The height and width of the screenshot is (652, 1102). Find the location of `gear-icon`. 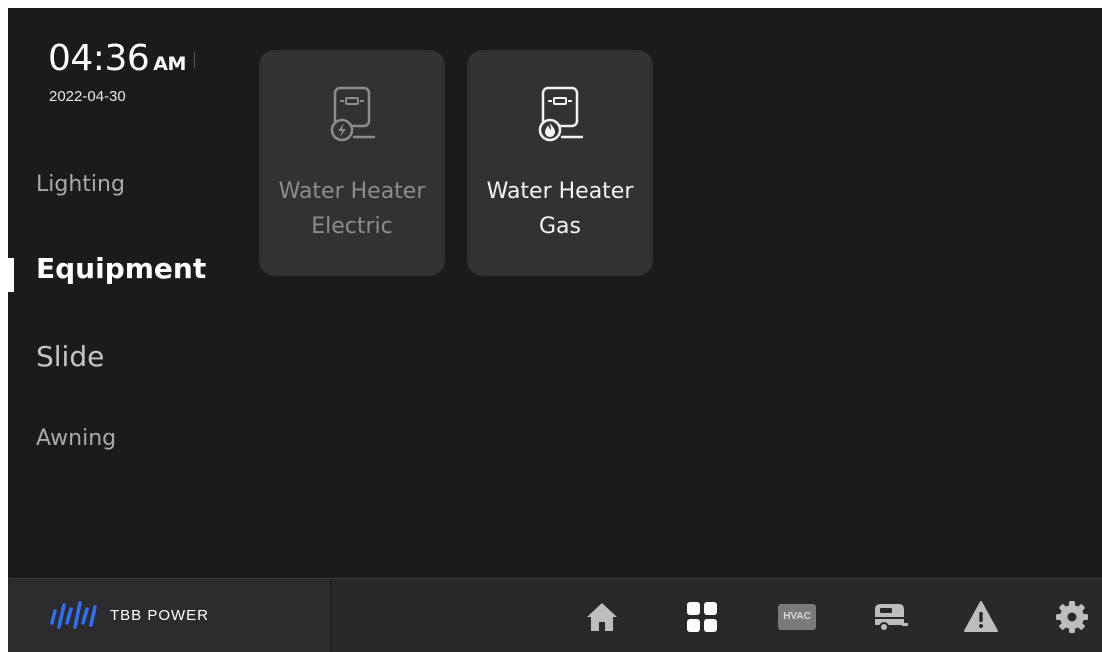

gear-icon is located at coordinates (1072, 617).